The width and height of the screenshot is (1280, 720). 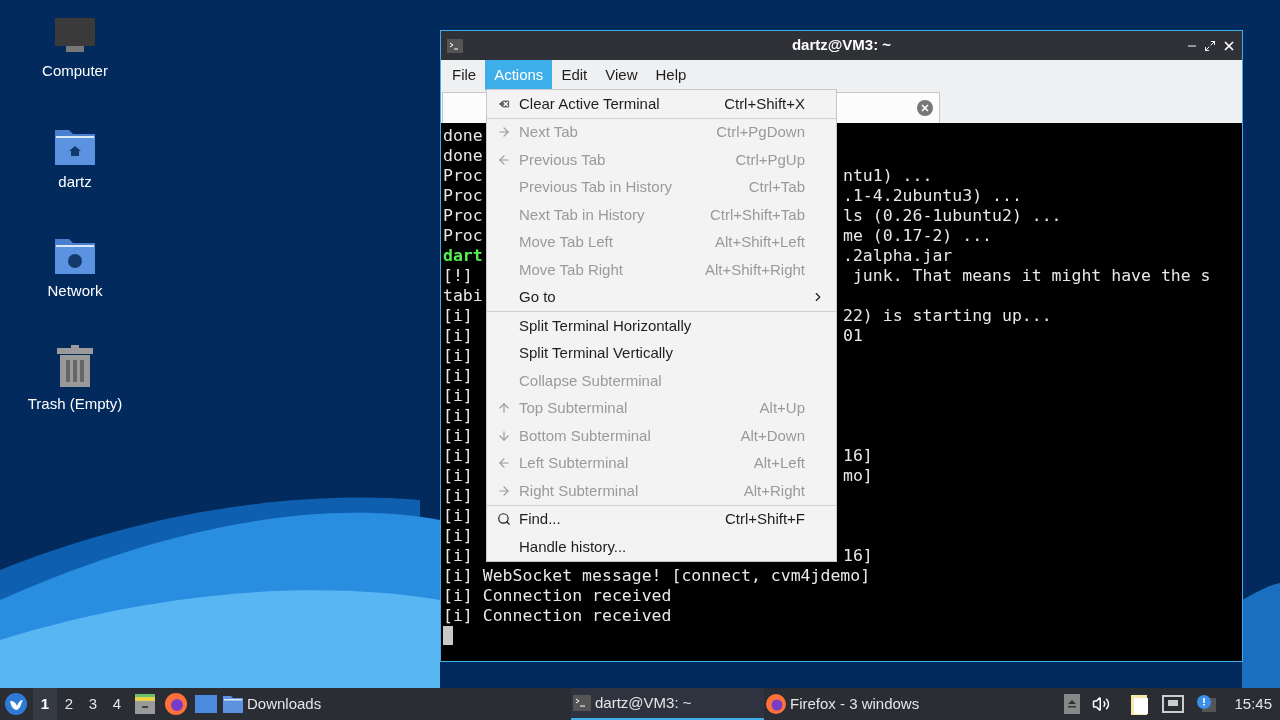 What do you see at coordinates (1140, 704) in the screenshot?
I see `clipboard-icon` at bounding box center [1140, 704].